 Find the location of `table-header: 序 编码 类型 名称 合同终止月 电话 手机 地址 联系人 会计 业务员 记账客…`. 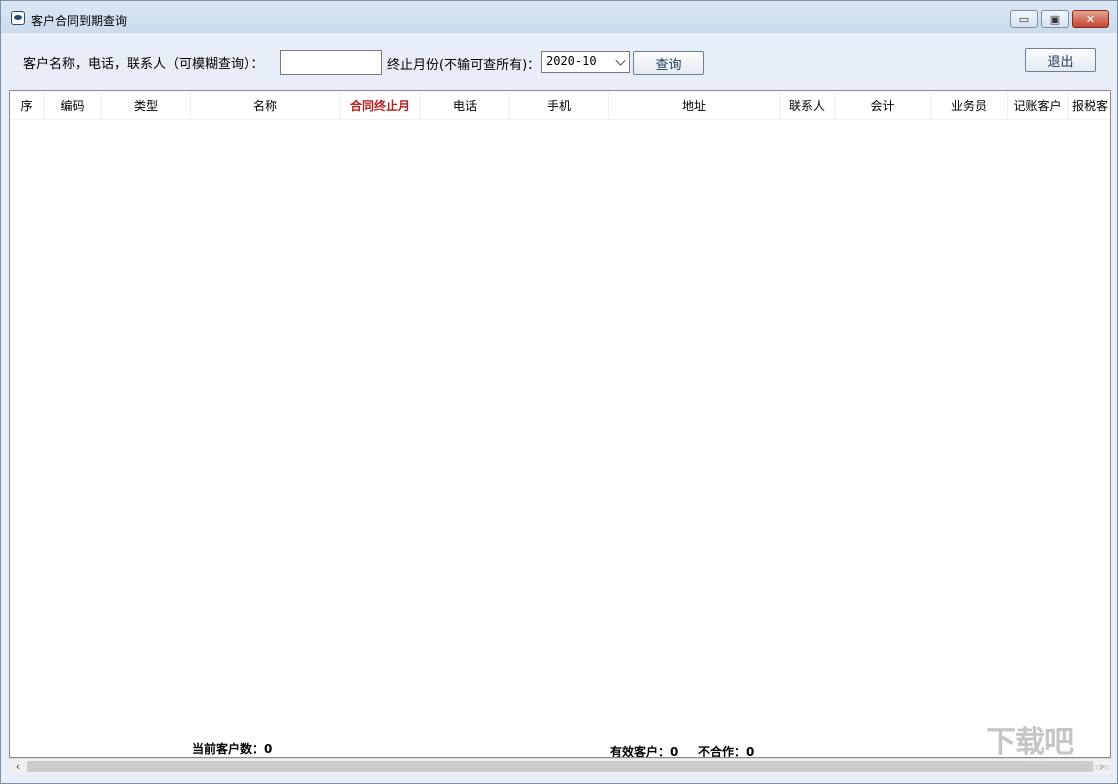

table-header: 序 编码 类型 名称 合同终止月 电话 手机 地址 联系人 会计 业务员 记账客… is located at coordinates (560, 105).